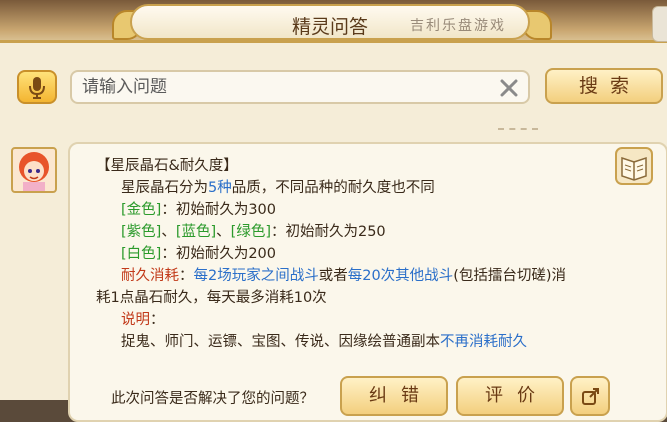 This screenshot has width=667, height=422. What do you see at coordinates (282, 87) in the screenshot?
I see `search-input` at bounding box center [282, 87].